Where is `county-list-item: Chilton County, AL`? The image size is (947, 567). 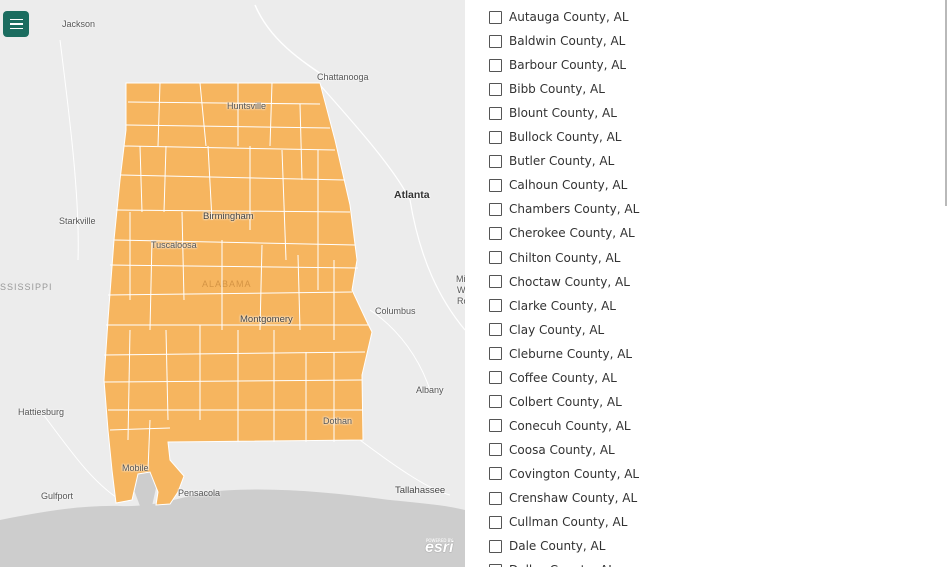 county-list-item: Chilton County, AL is located at coordinates (554, 258).